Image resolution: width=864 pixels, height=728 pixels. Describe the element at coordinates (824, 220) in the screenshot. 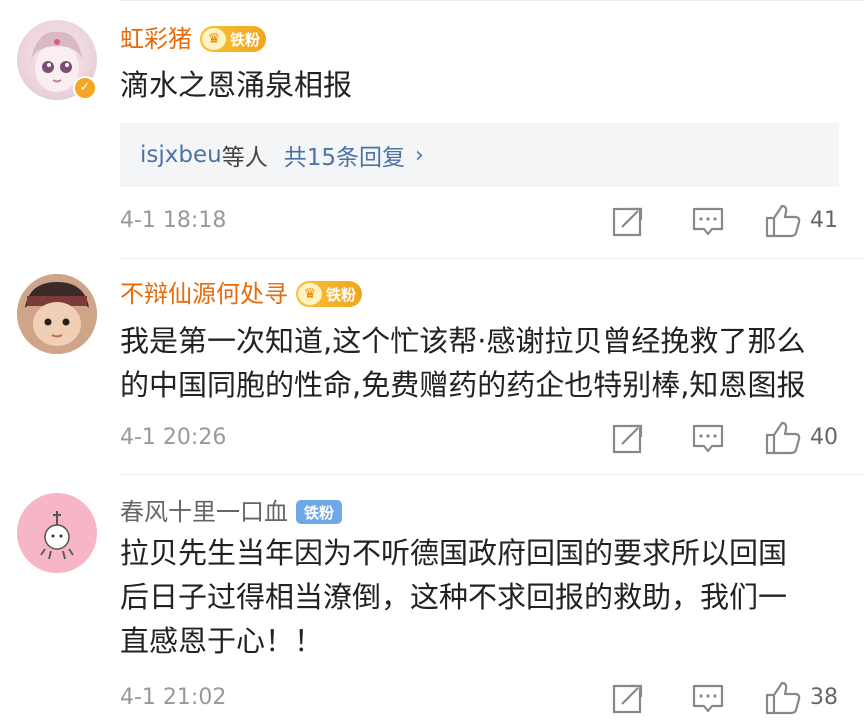

I see `like-count: 41` at that location.